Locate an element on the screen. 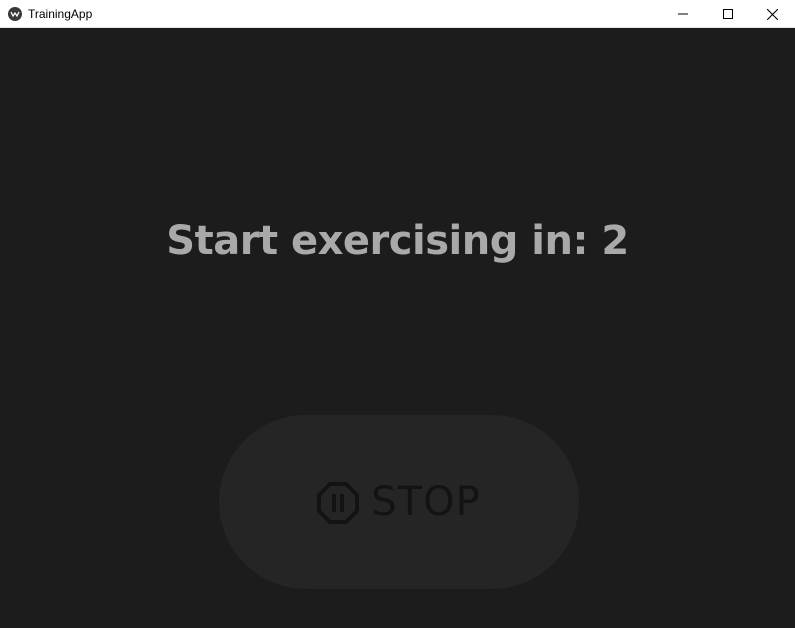 The width and height of the screenshot is (795, 628). minimize-button is located at coordinates (682, 14).